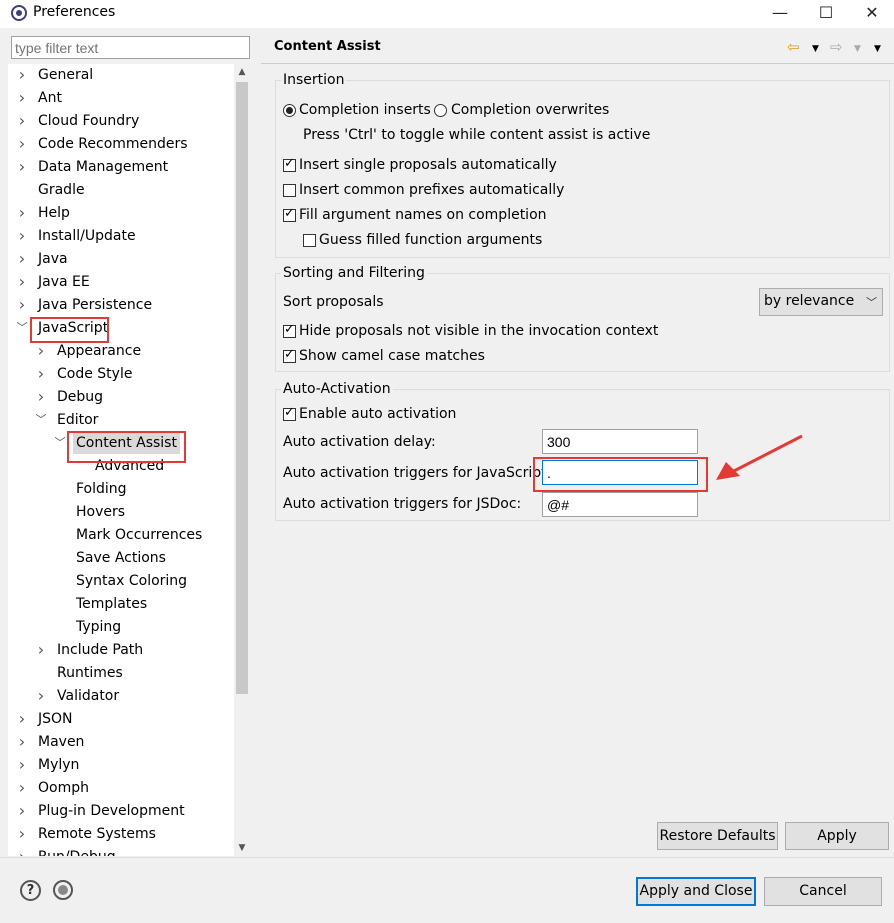 The width and height of the screenshot is (894, 923). What do you see at coordinates (826, 13) in the screenshot?
I see `maximize-button: ☐` at bounding box center [826, 13].